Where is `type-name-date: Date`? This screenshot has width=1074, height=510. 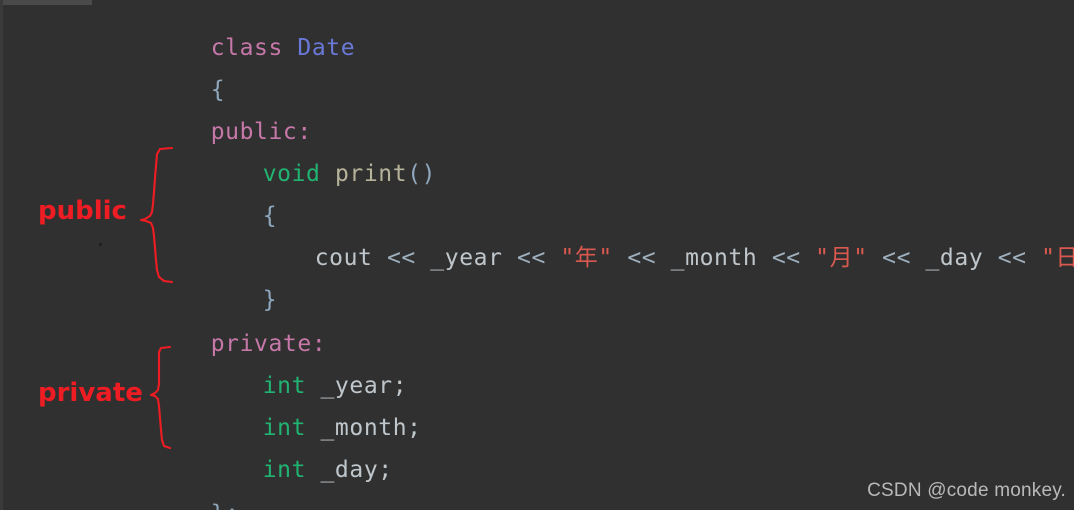
type-name-date: Date is located at coordinates (326, 48).